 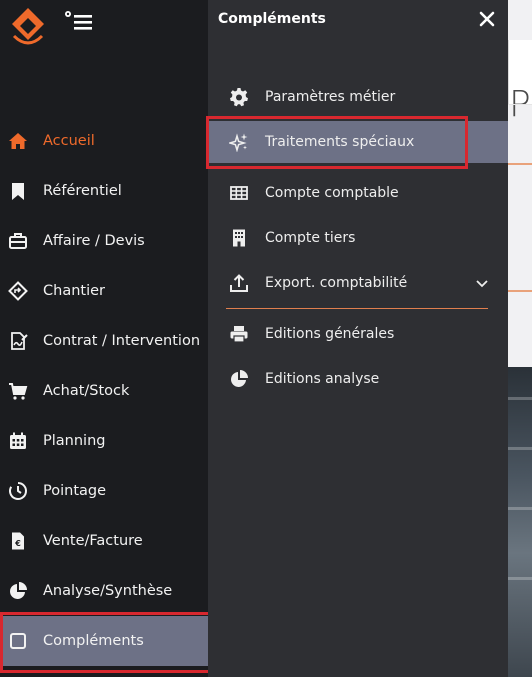 I want to click on submenu-item-label: Editions générales, so click(x=330, y=334).